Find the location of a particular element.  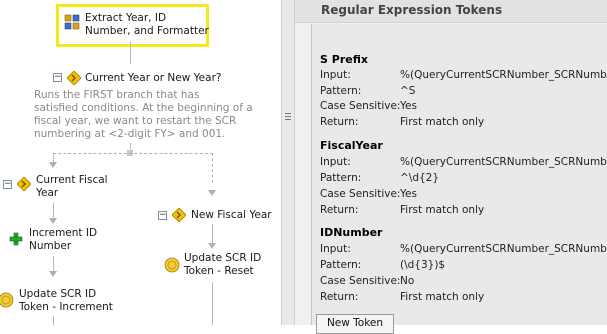

current-branch-collapse-toggle: − is located at coordinates (7, 184).